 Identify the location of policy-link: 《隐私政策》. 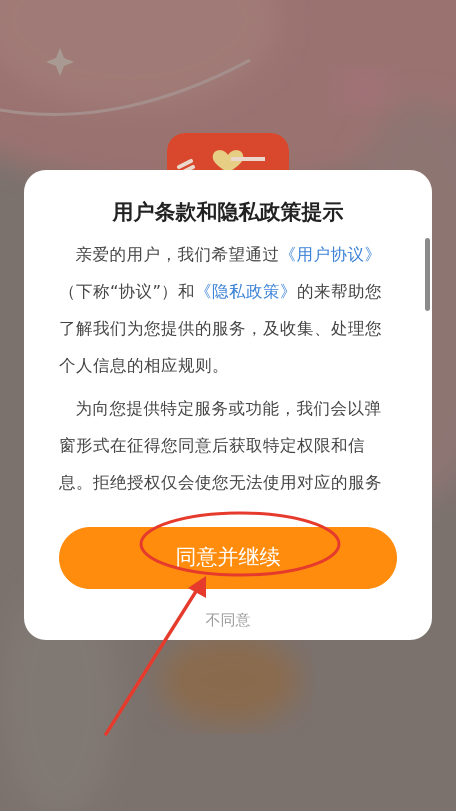
(246, 291).